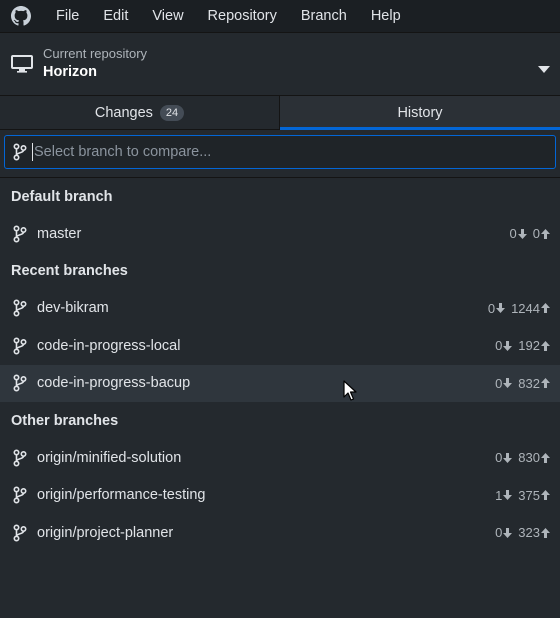 The width and height of the screenshot is (560, 618). What do you see at coordinates (244, 16) in the screenshot?
I see `menu-repository: Repository` at bounding box center [244, 16].